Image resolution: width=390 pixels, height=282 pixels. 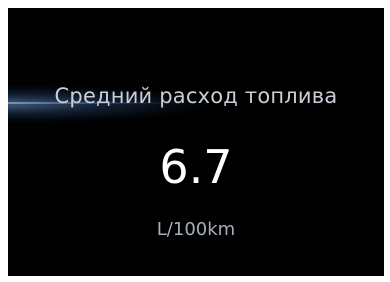 I want to click on fuel-consumption-unit: L/100km, so click(x=196, y=229).